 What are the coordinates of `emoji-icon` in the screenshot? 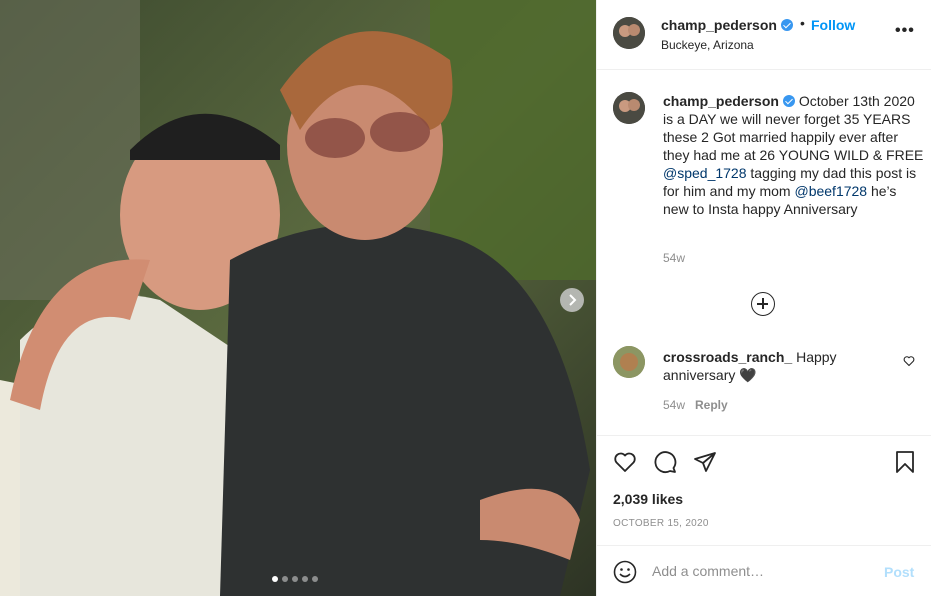 It's located at (625, 572).